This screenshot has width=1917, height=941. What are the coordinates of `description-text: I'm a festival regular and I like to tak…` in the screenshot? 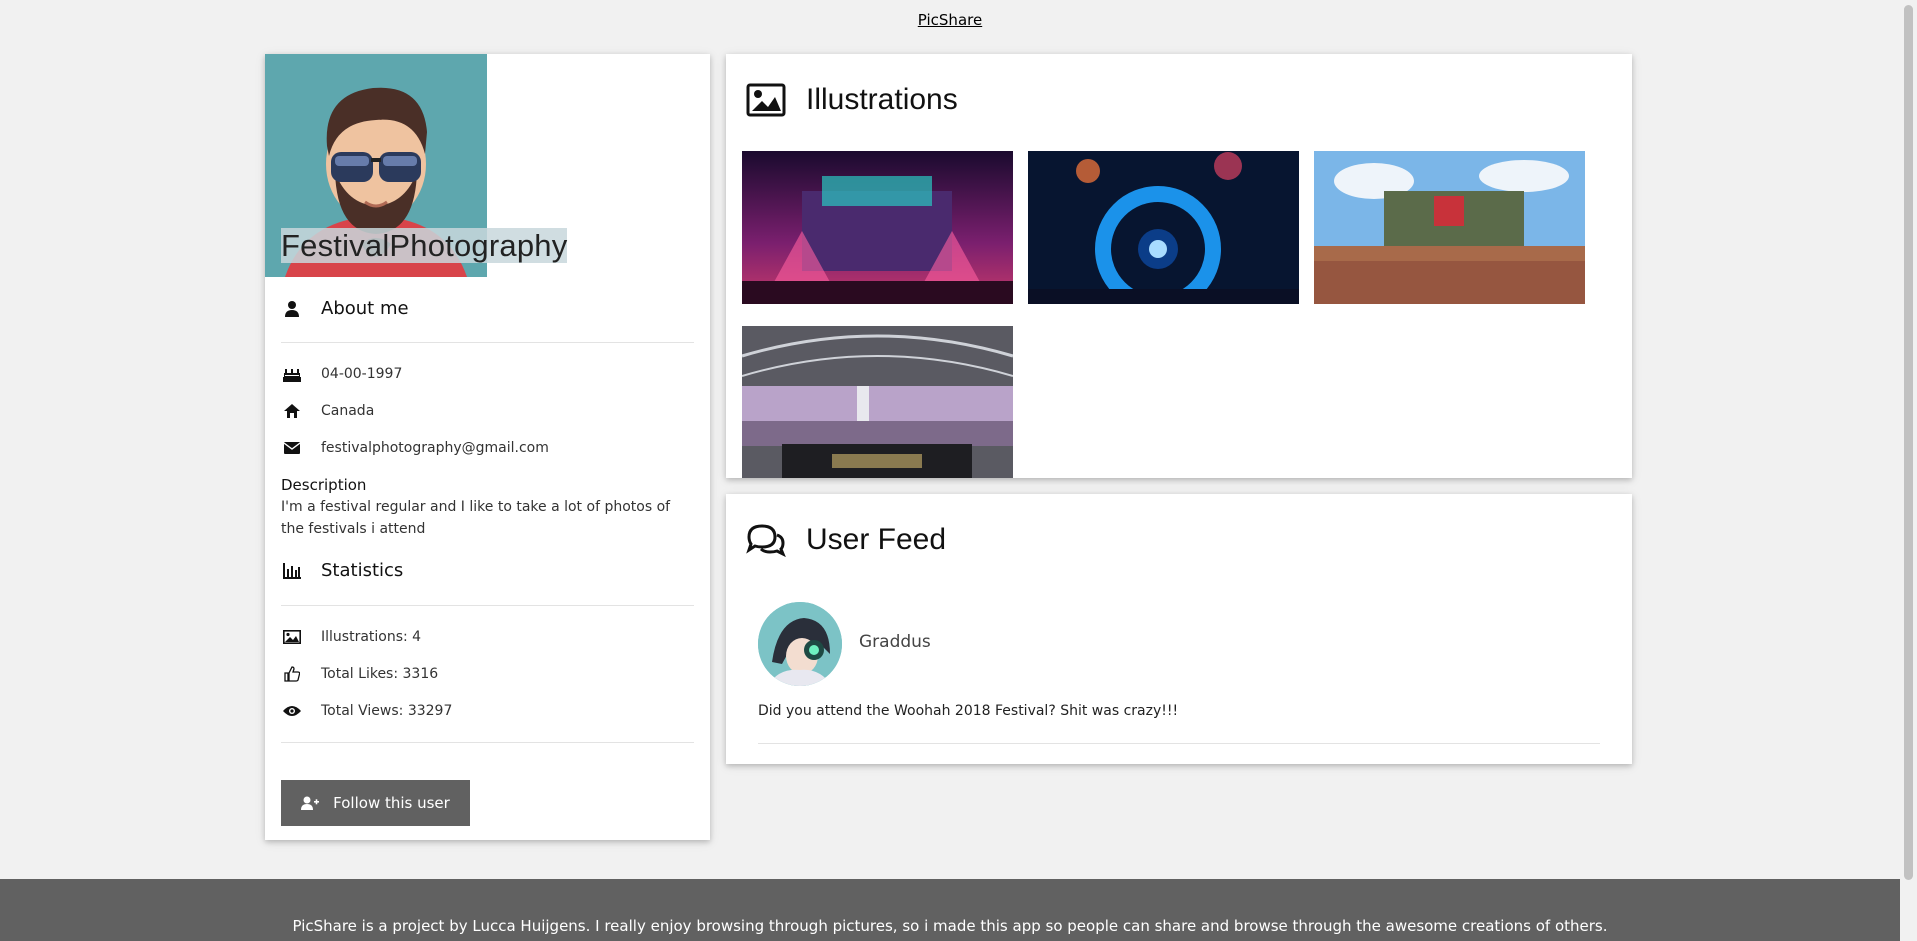 It's located at (476, 518).